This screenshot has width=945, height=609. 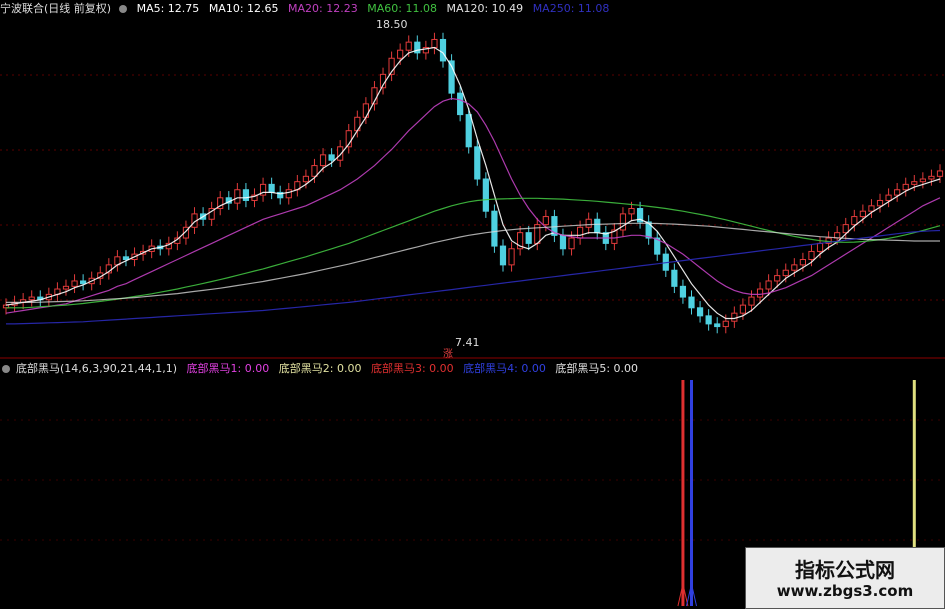 I want to click on signal4-label: 底部黑马4: 0.00, so click(x=504, y=368).